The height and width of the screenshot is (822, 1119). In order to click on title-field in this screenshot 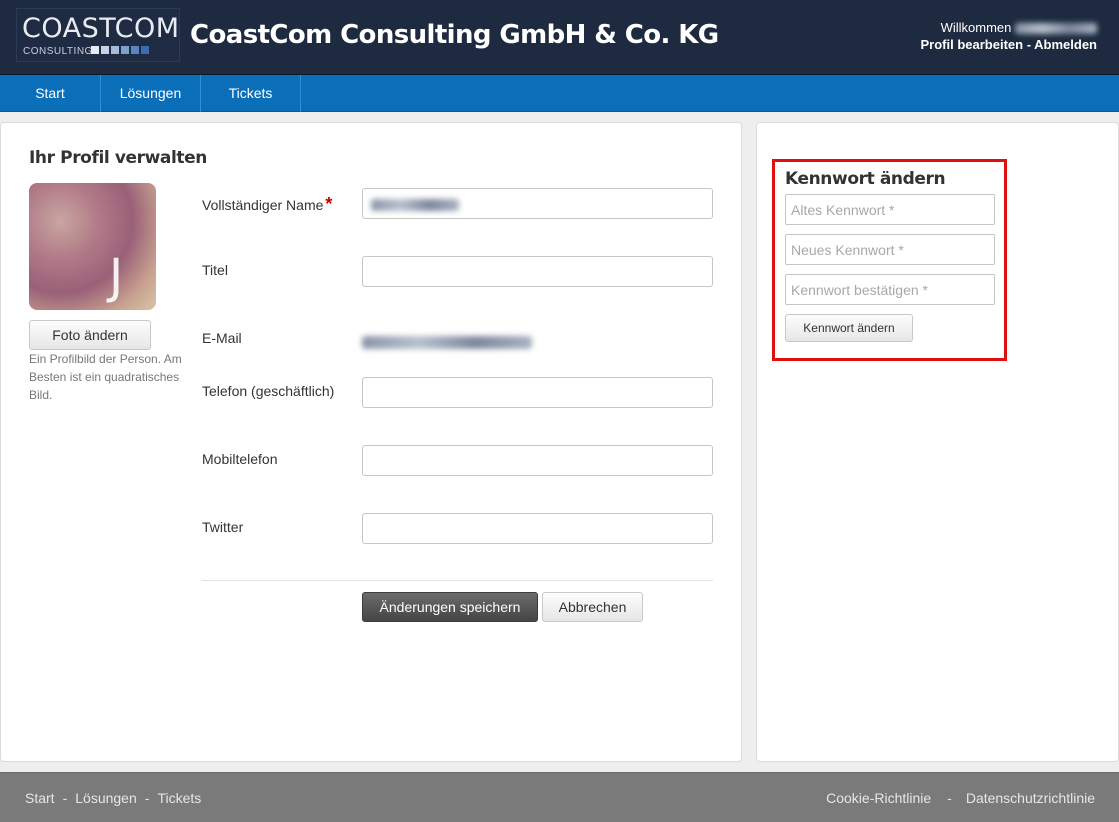, I will do `click(537, 271)`.